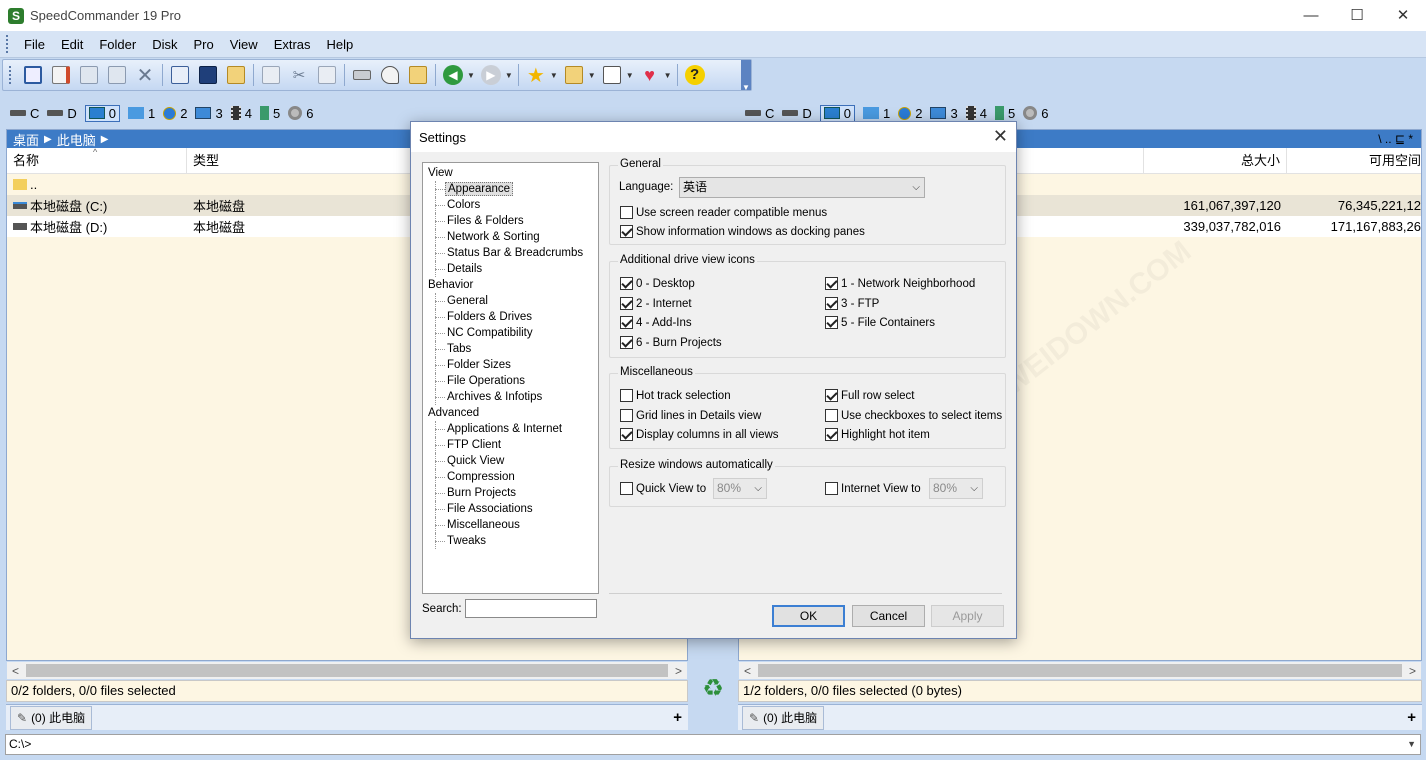 The image size is (1426, 760). I want to click on tree-node-nc-compatibility: NC Compatibility, so click(510, 333).